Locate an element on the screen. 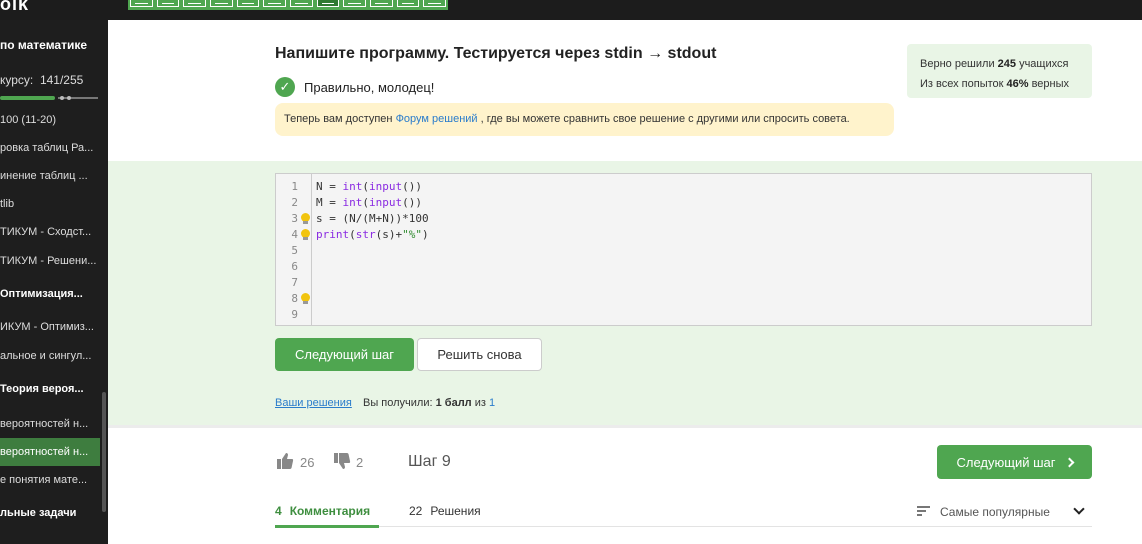 The width and height of the screenshot is (1142, 544). tabs-underline is located at coordinates (683, 526).